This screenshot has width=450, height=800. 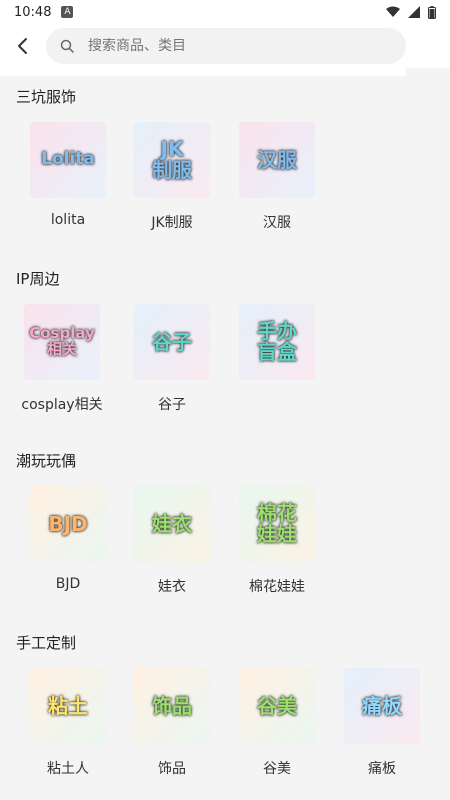 I want to click on thumb-text: 粘土, so click(x=68, y=705).